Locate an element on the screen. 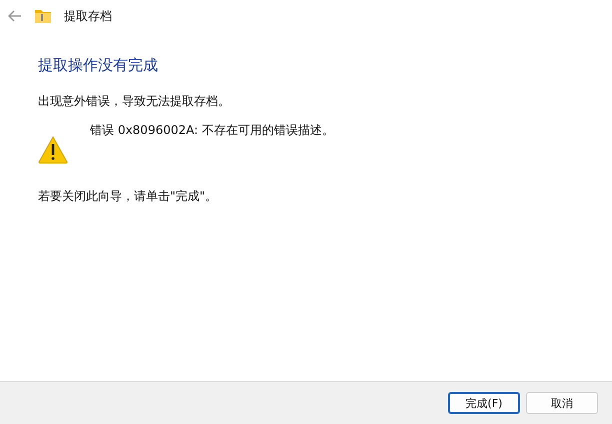 The image size is (612, 424). warning-icon is located at coordinates (53, 150).